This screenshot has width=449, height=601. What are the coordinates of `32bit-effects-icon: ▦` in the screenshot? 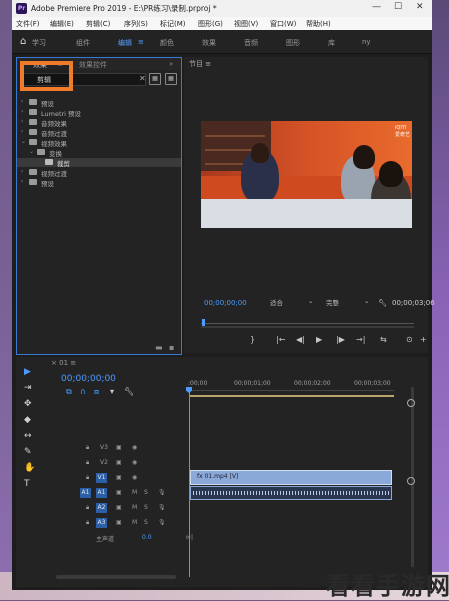 It's located at (171, 79).